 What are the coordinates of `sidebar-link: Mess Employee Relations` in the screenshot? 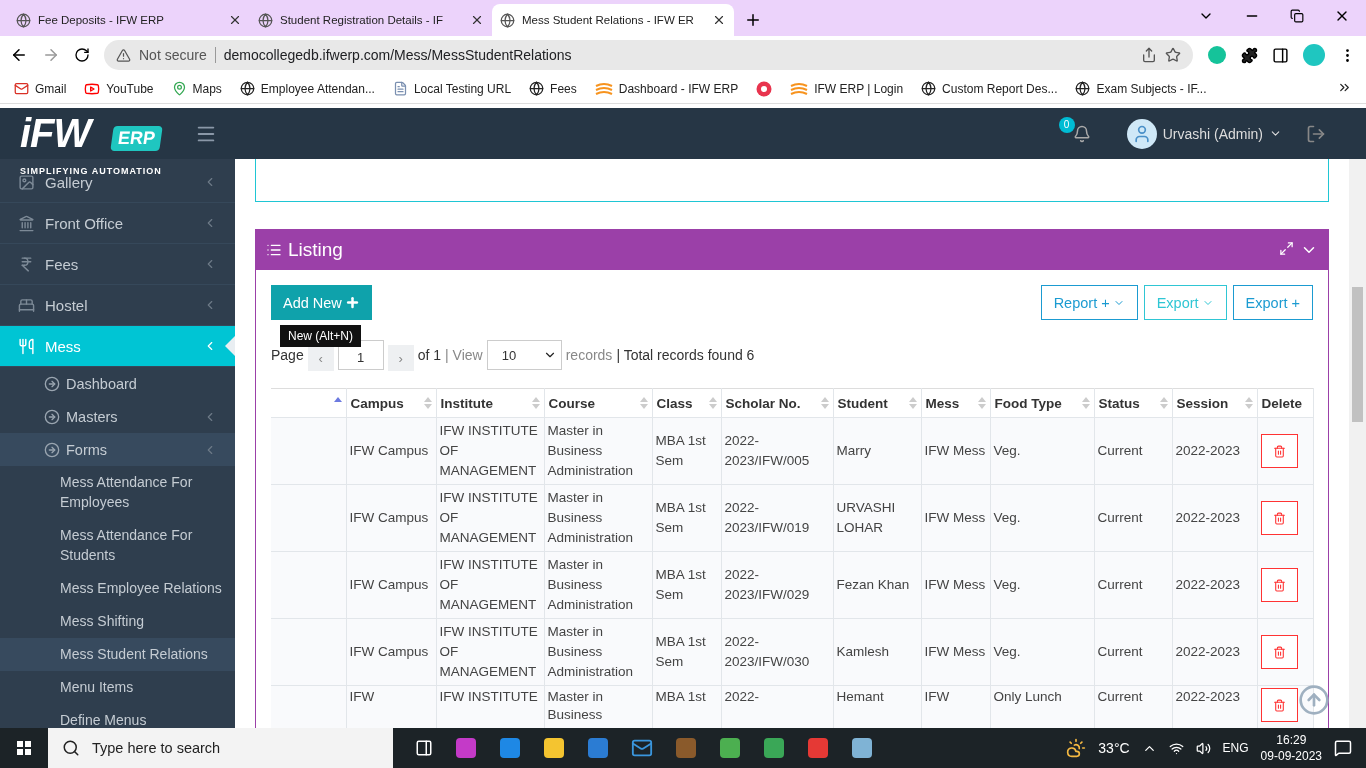 It's located at (117, 588).